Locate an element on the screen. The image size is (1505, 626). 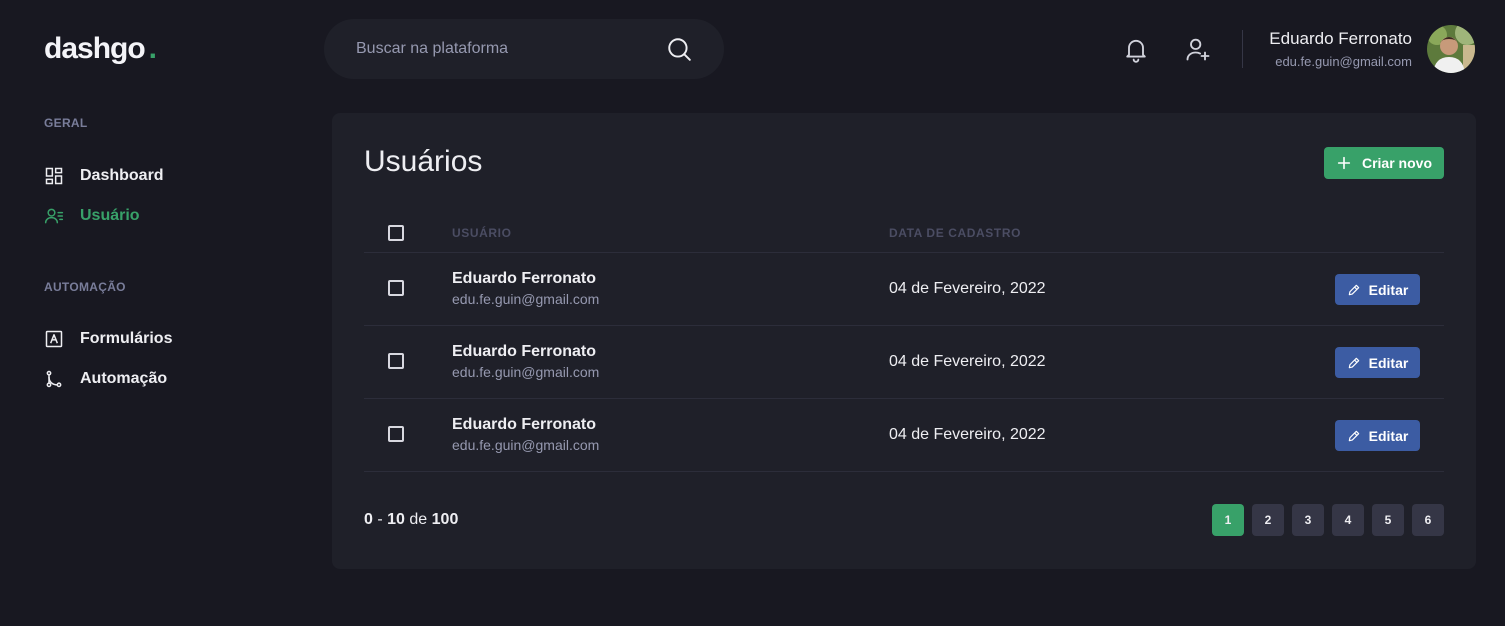
pagination: 1 2 3 4 5 6 is located at coordinates (1324, 520).